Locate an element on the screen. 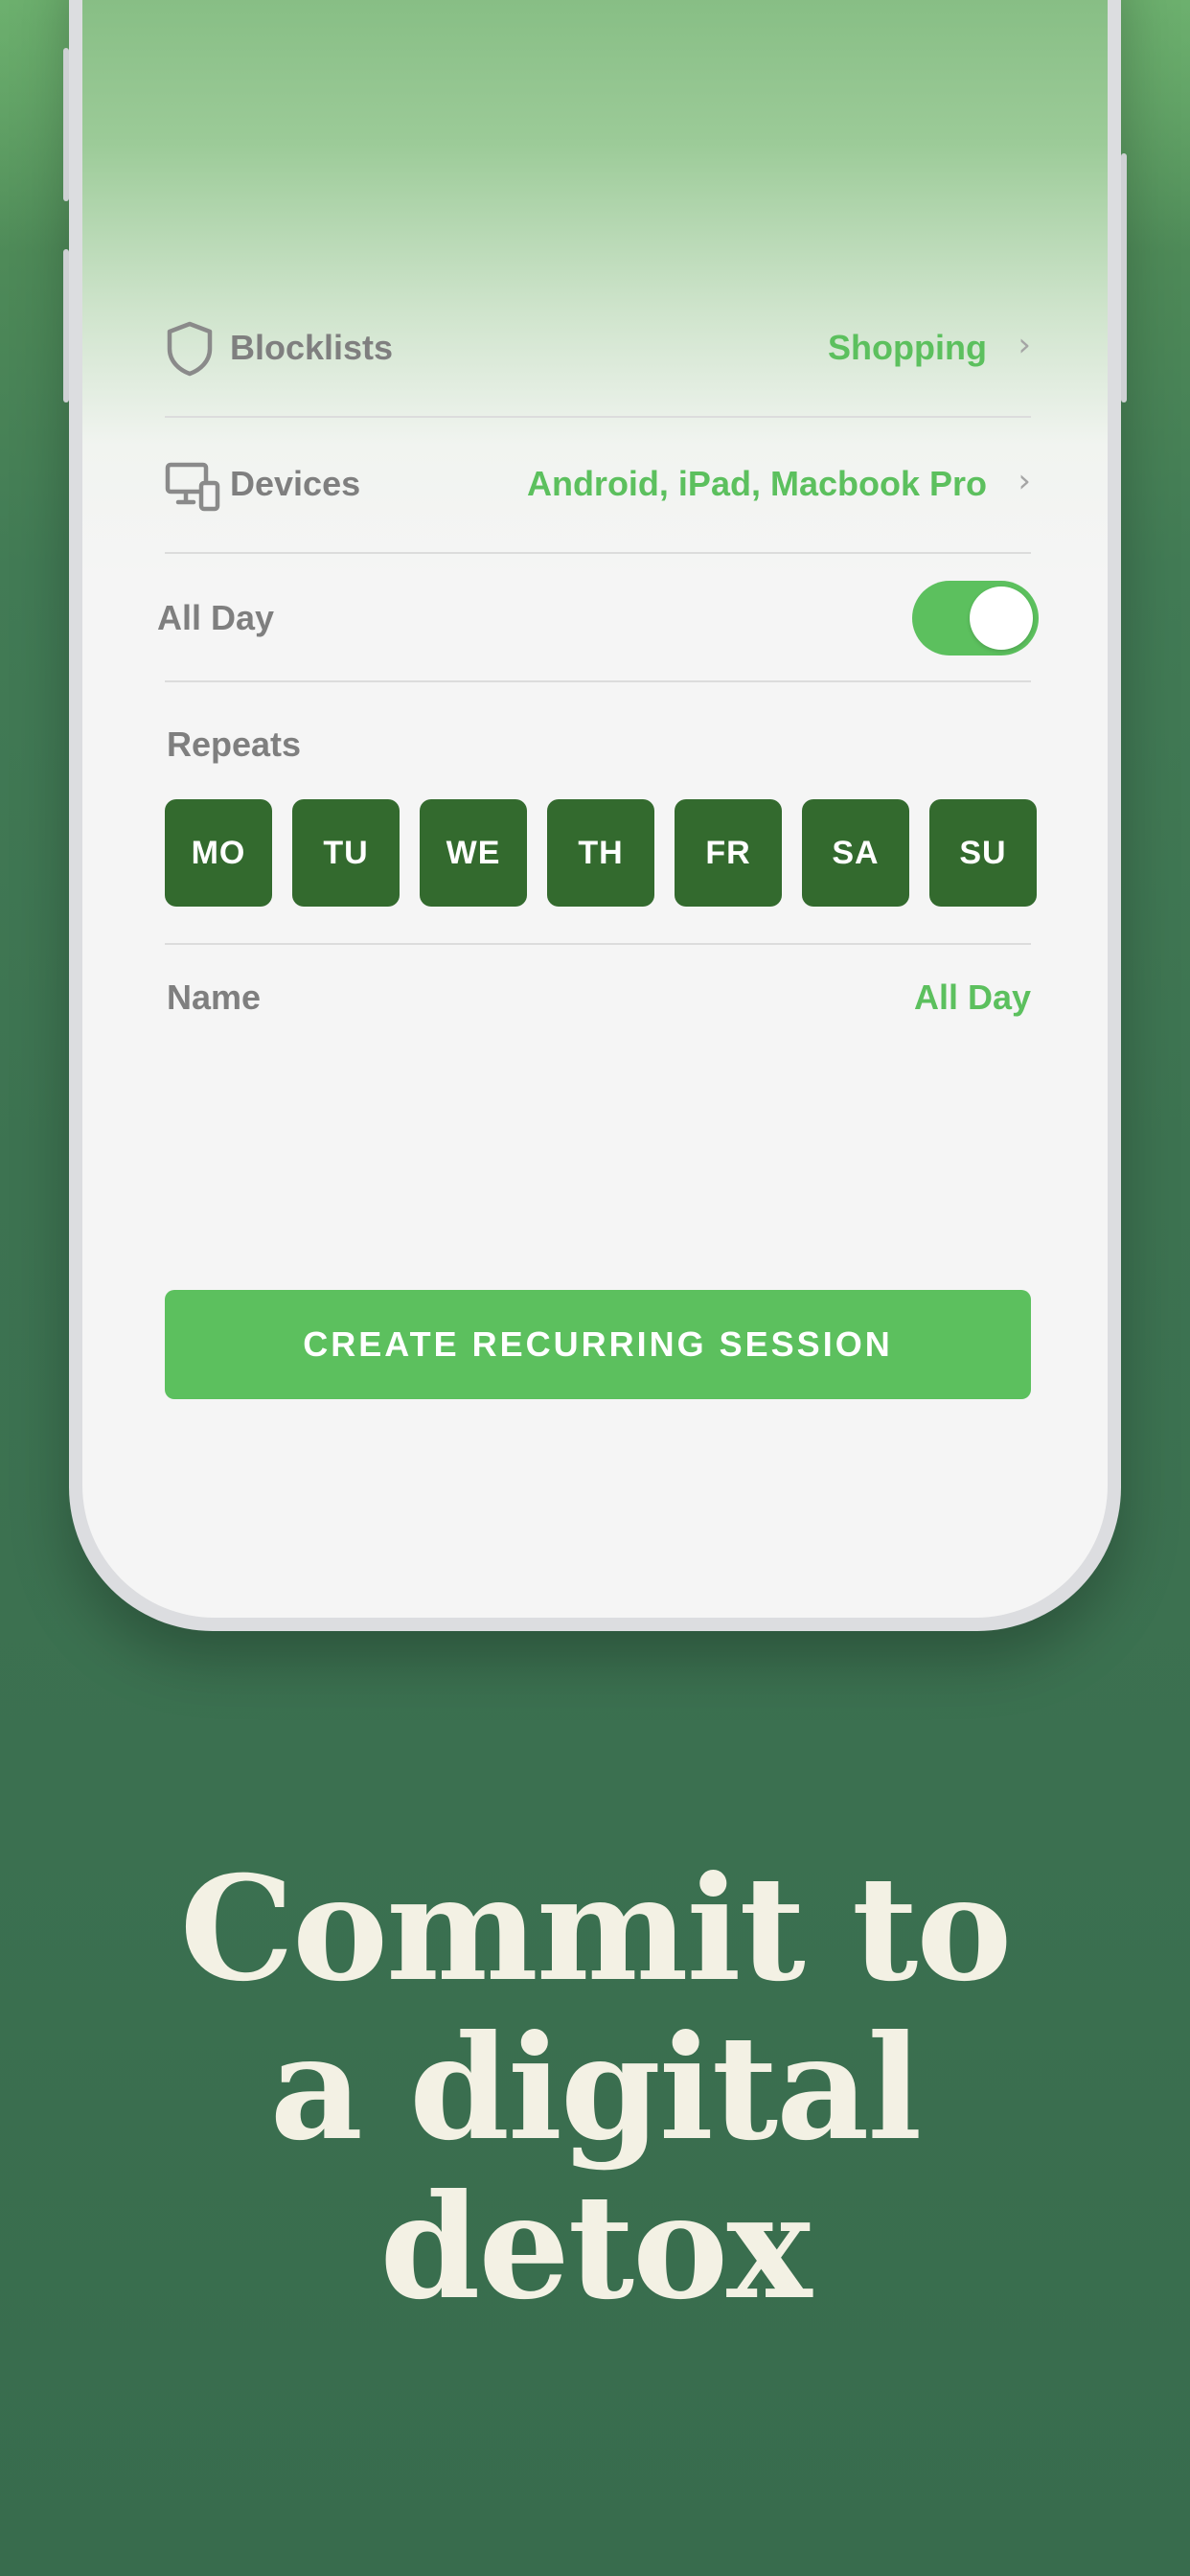 This screenshot has height=2576, width=1190. devices-row: Devices Android, iPad, Macbook Pro › is located at coordinates (598, 486).